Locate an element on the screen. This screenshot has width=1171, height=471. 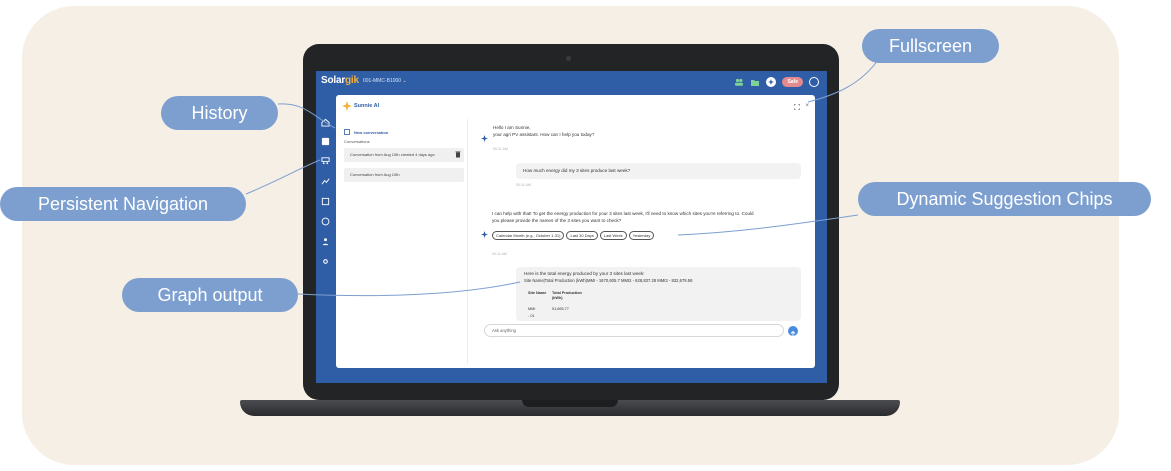
callout-history: History is located at coordinates (219, 113).